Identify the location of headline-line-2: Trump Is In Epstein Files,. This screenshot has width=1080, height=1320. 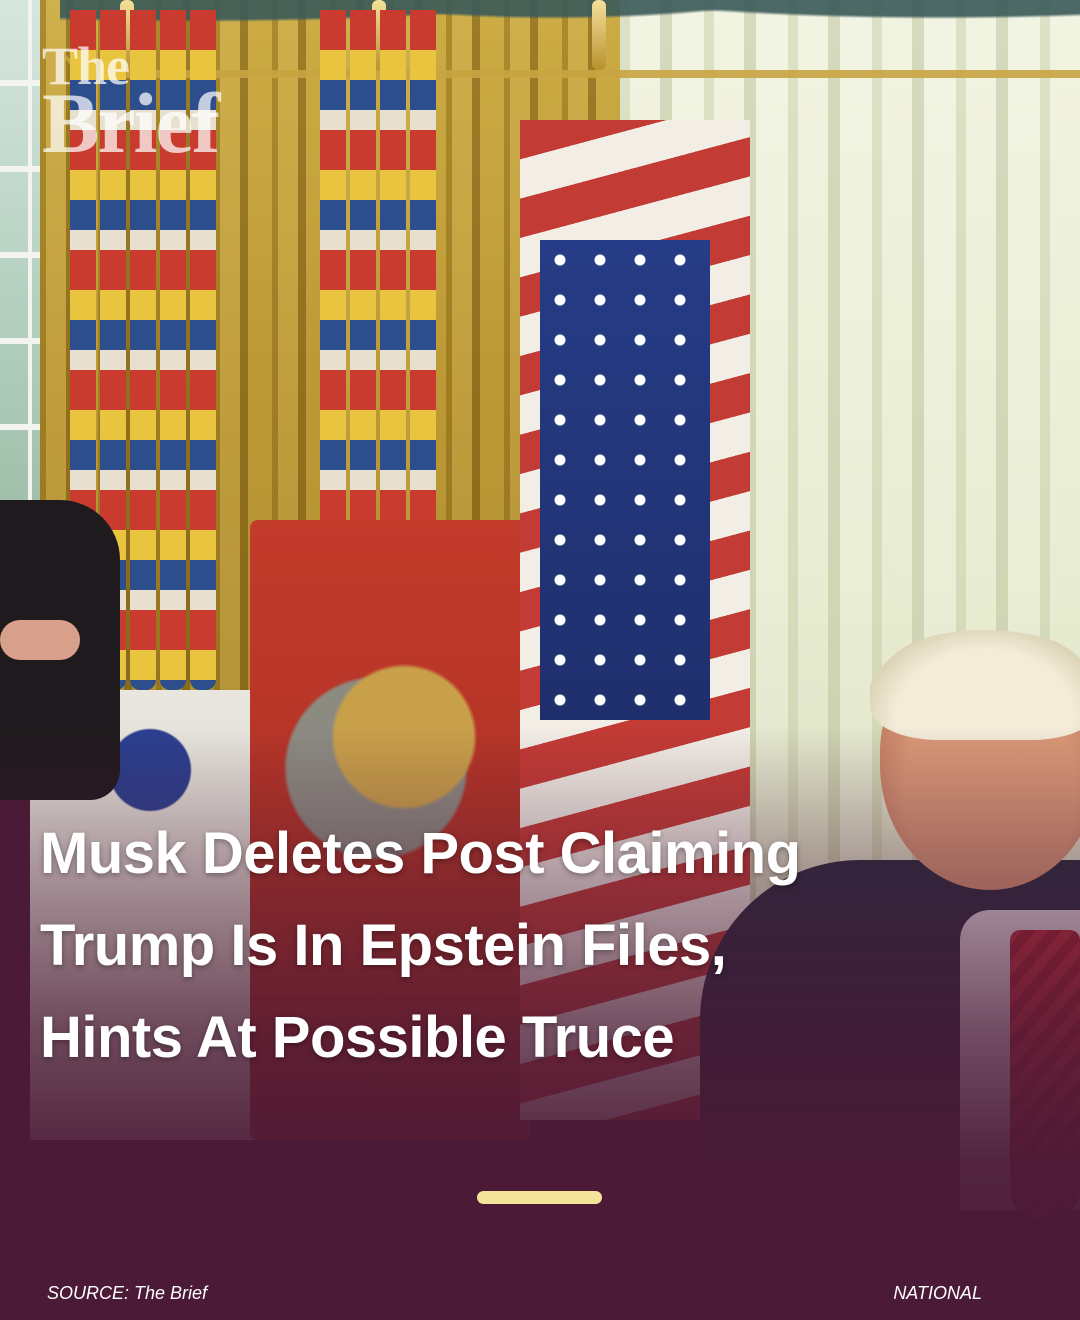
(383, 945).